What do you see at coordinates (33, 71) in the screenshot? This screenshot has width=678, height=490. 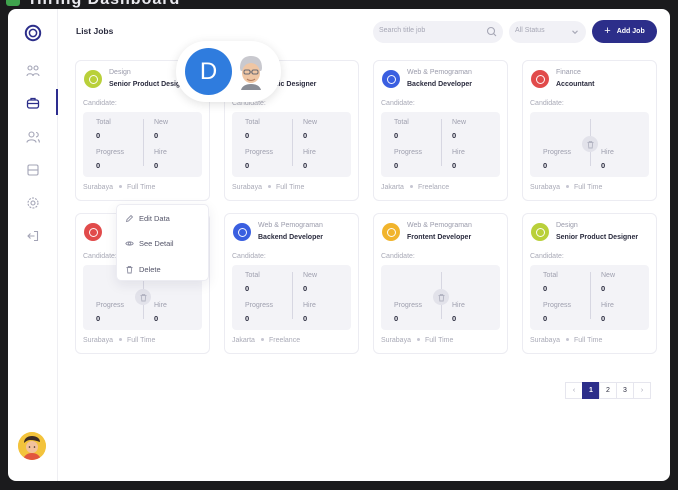 I see `team-icon` at bounding box center [33, 71].